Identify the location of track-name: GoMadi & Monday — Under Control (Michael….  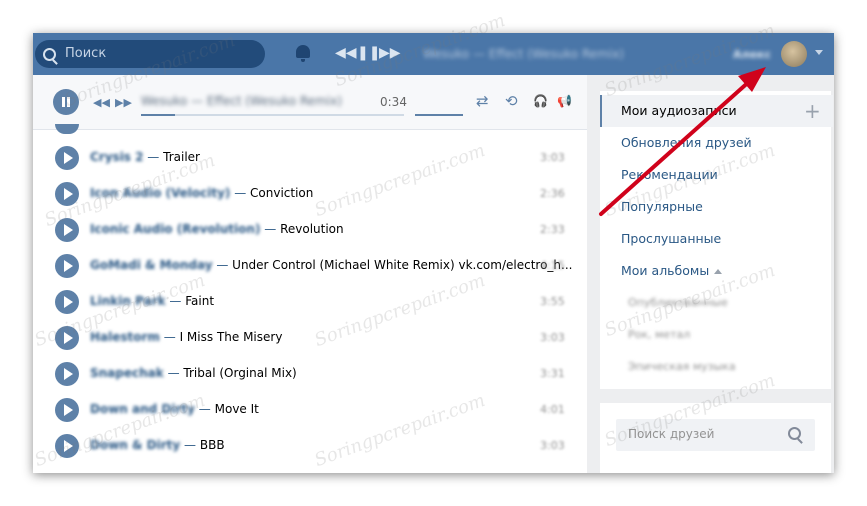
(331, 265).